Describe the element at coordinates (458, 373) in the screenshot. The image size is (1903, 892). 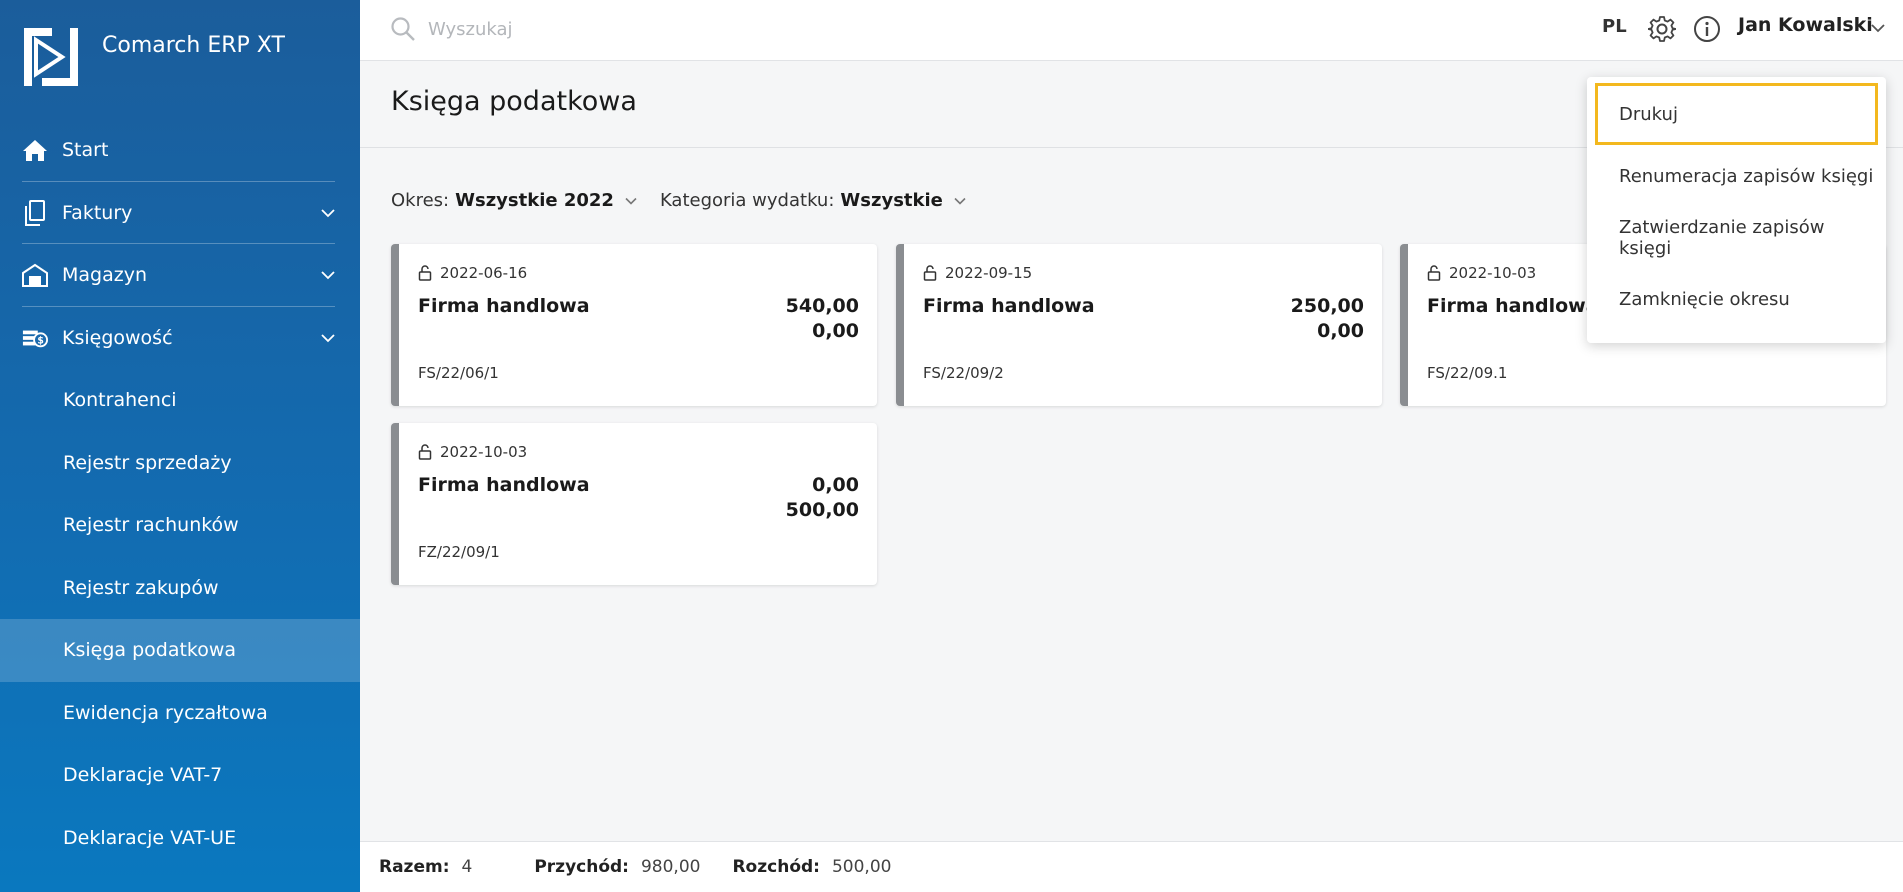
I see `entry-document-number: FS/22/06/1` at that location.